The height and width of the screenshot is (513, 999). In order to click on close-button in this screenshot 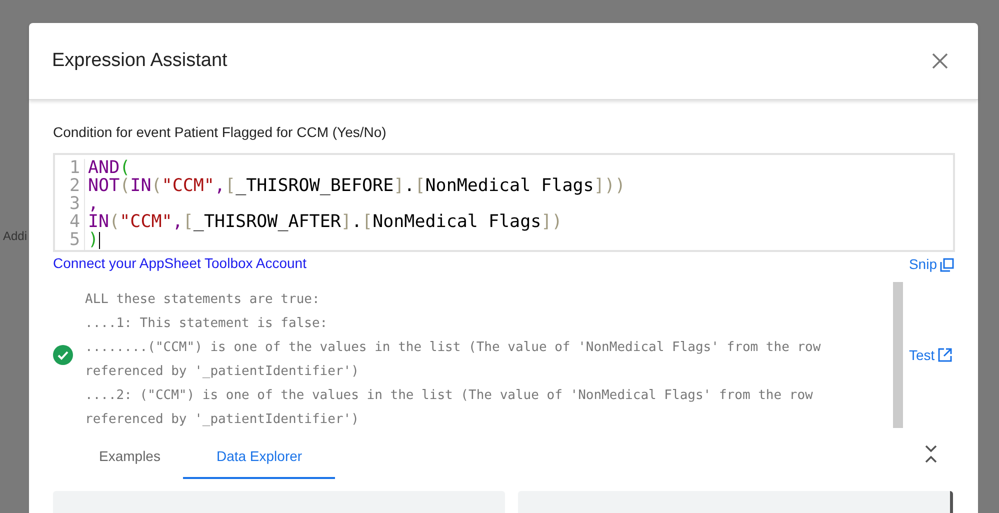, I will do `click(940, 61)`.